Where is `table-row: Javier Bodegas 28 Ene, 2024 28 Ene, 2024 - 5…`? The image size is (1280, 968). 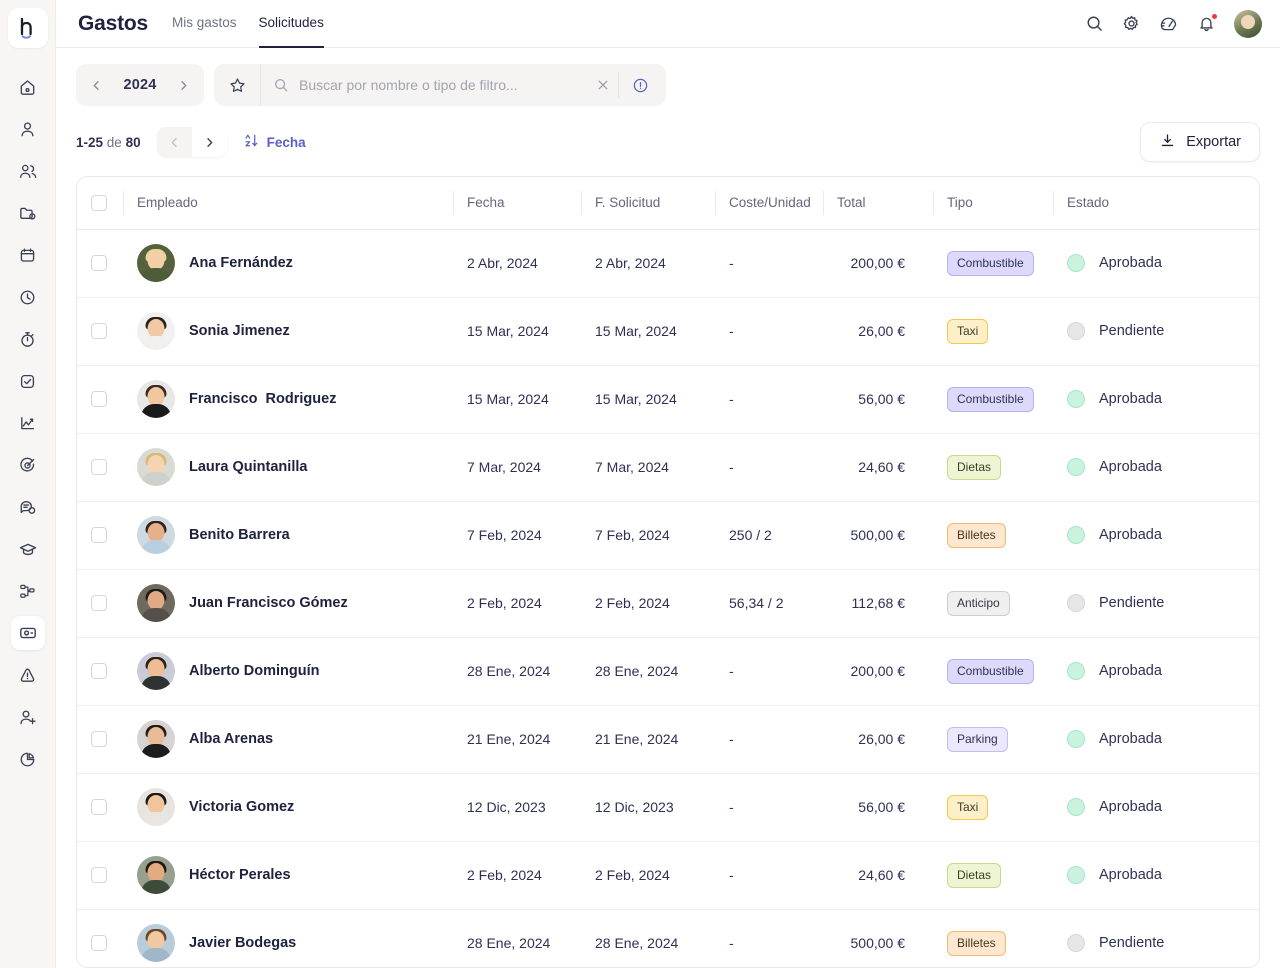 table-row: Javier Bodegas 28 Ene, 2024 28 Ene, 2024 - 5… is located at coordinates (668, 938).